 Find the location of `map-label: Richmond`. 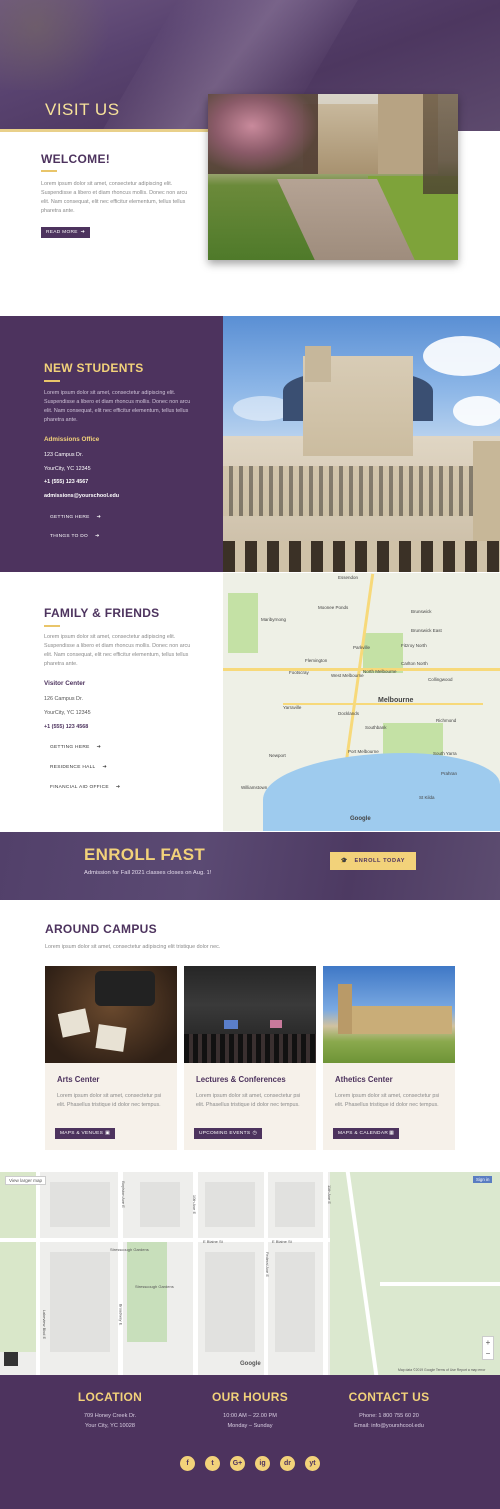

map-label: Richmond is located at coordinates (446, 720).